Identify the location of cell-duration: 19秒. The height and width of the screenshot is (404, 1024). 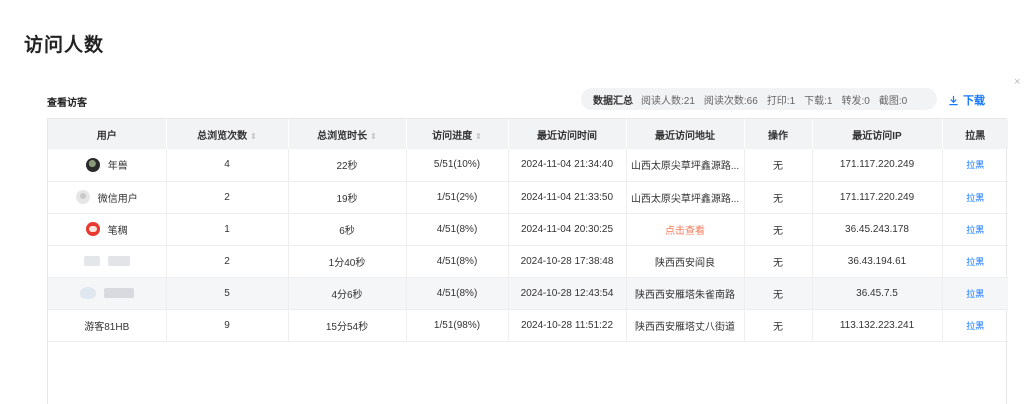
(347, 197).